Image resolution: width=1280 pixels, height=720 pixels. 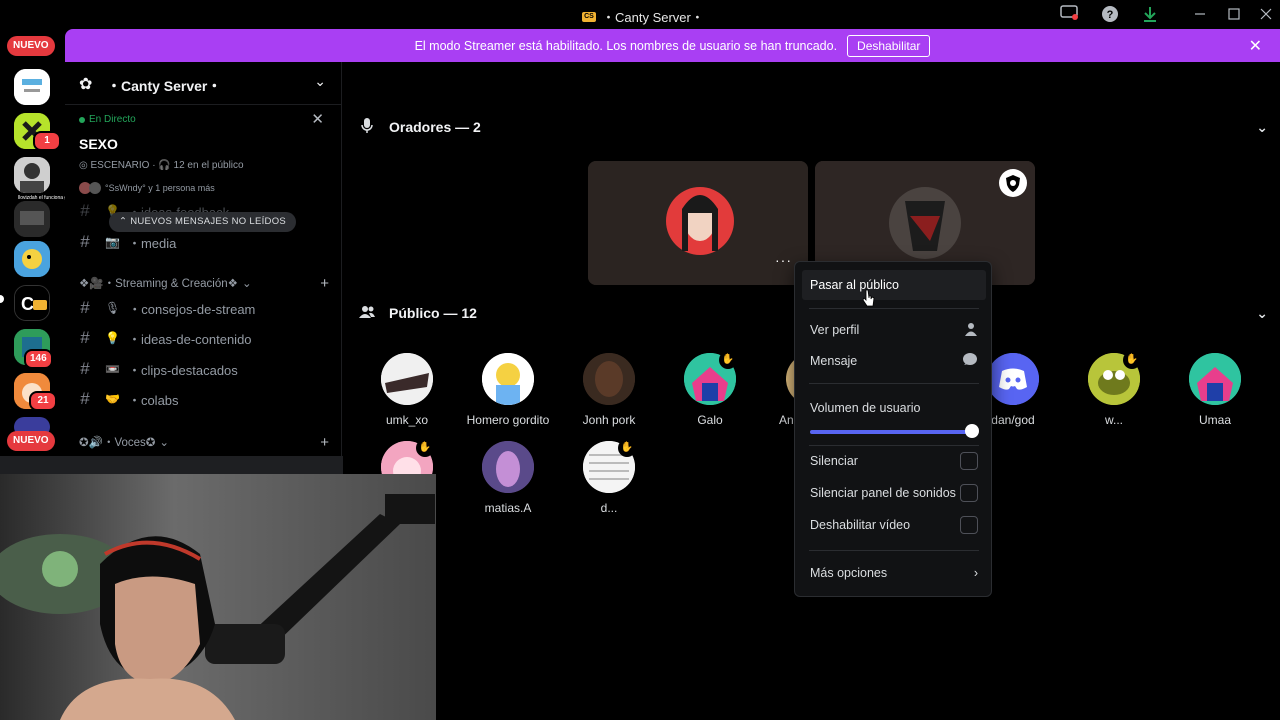 I want to click on channel-media: # 📷 ・media, so click(x=204, y=242).